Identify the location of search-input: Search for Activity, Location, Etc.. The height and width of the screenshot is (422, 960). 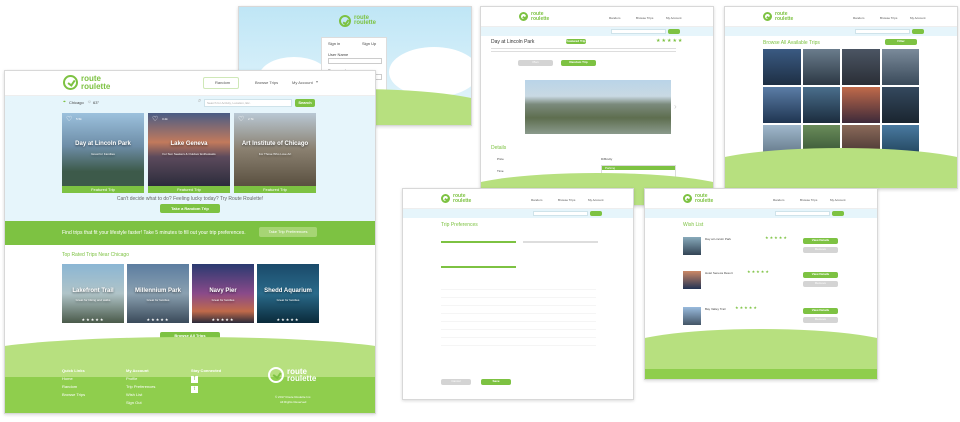
(248, 103).